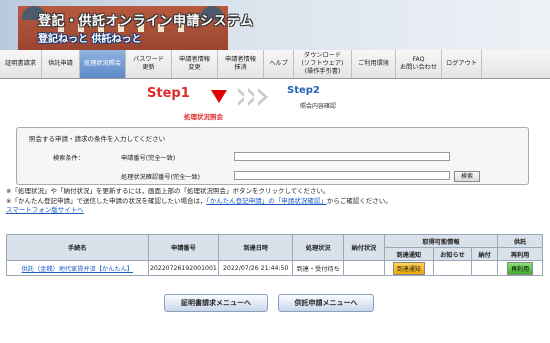 This screenshot has height=343, width=550. What do you see at coordinates (266, 201) in the screenshot?
I see `simple-apply-status-link: 「かんたん登記申請」の「申請状況確認」` at bounding box center [266, 201].